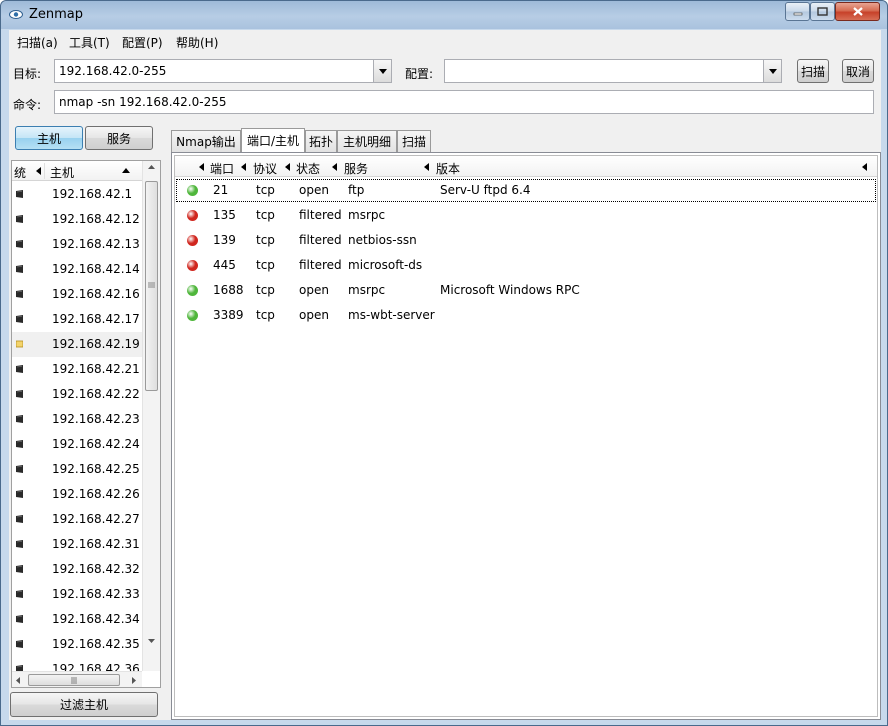  What do you see at coordinates (526, 265) in the screenshot?
I see `port-row: 445 tcp filtered microsoft-ds` at bounding box center [526, 265].